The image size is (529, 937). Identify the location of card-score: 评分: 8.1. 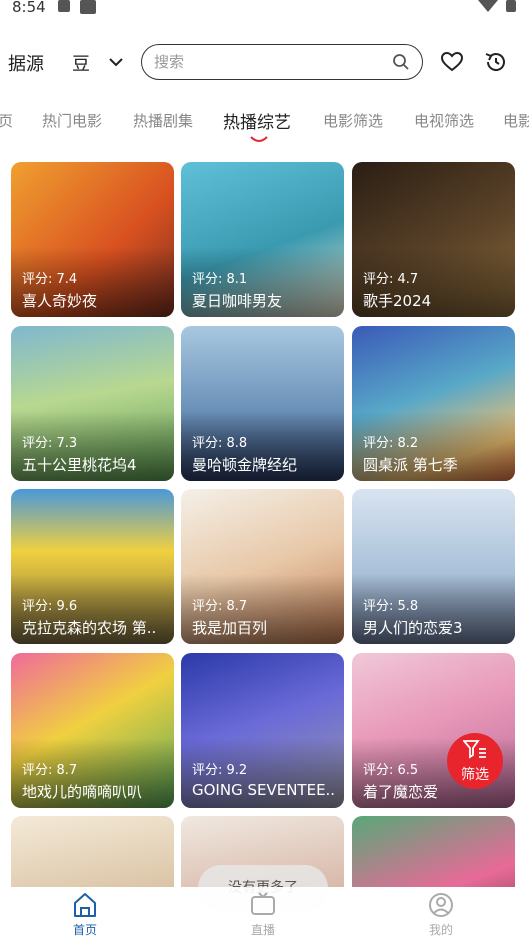
(220, 279).